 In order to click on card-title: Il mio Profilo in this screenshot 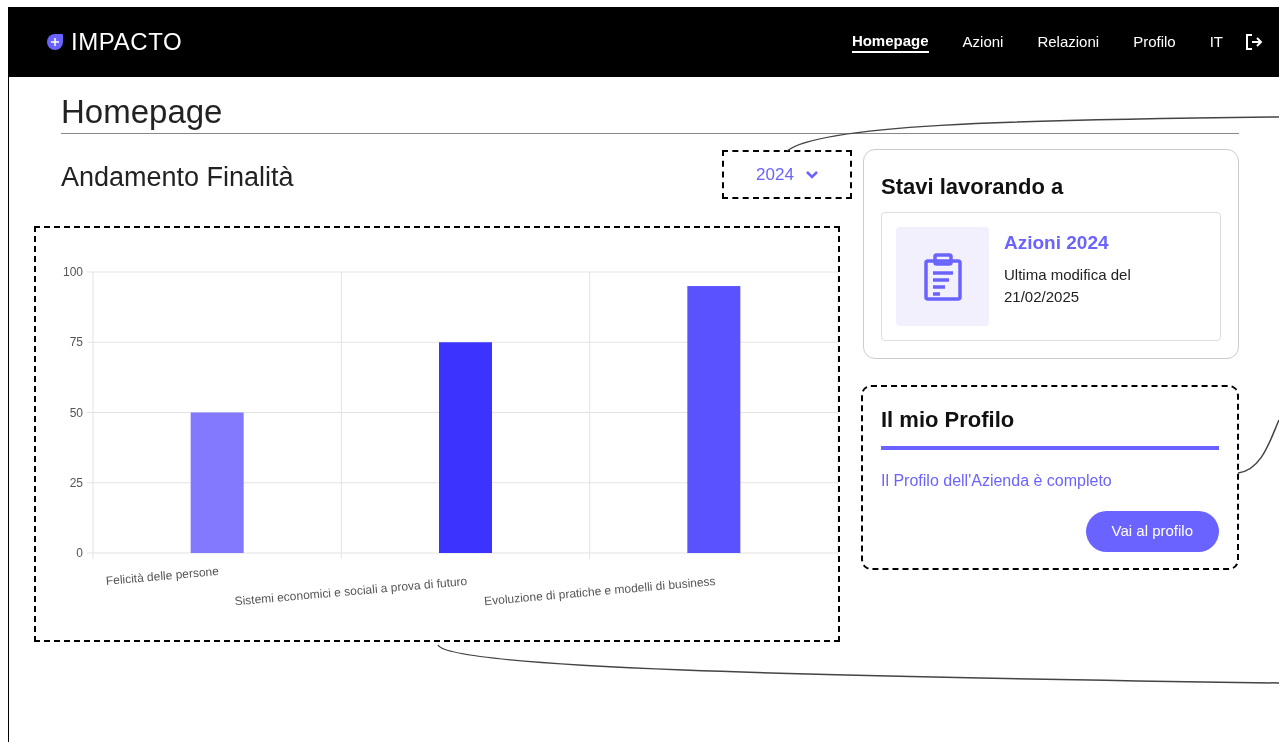, I will do `click(1050, 426)`.